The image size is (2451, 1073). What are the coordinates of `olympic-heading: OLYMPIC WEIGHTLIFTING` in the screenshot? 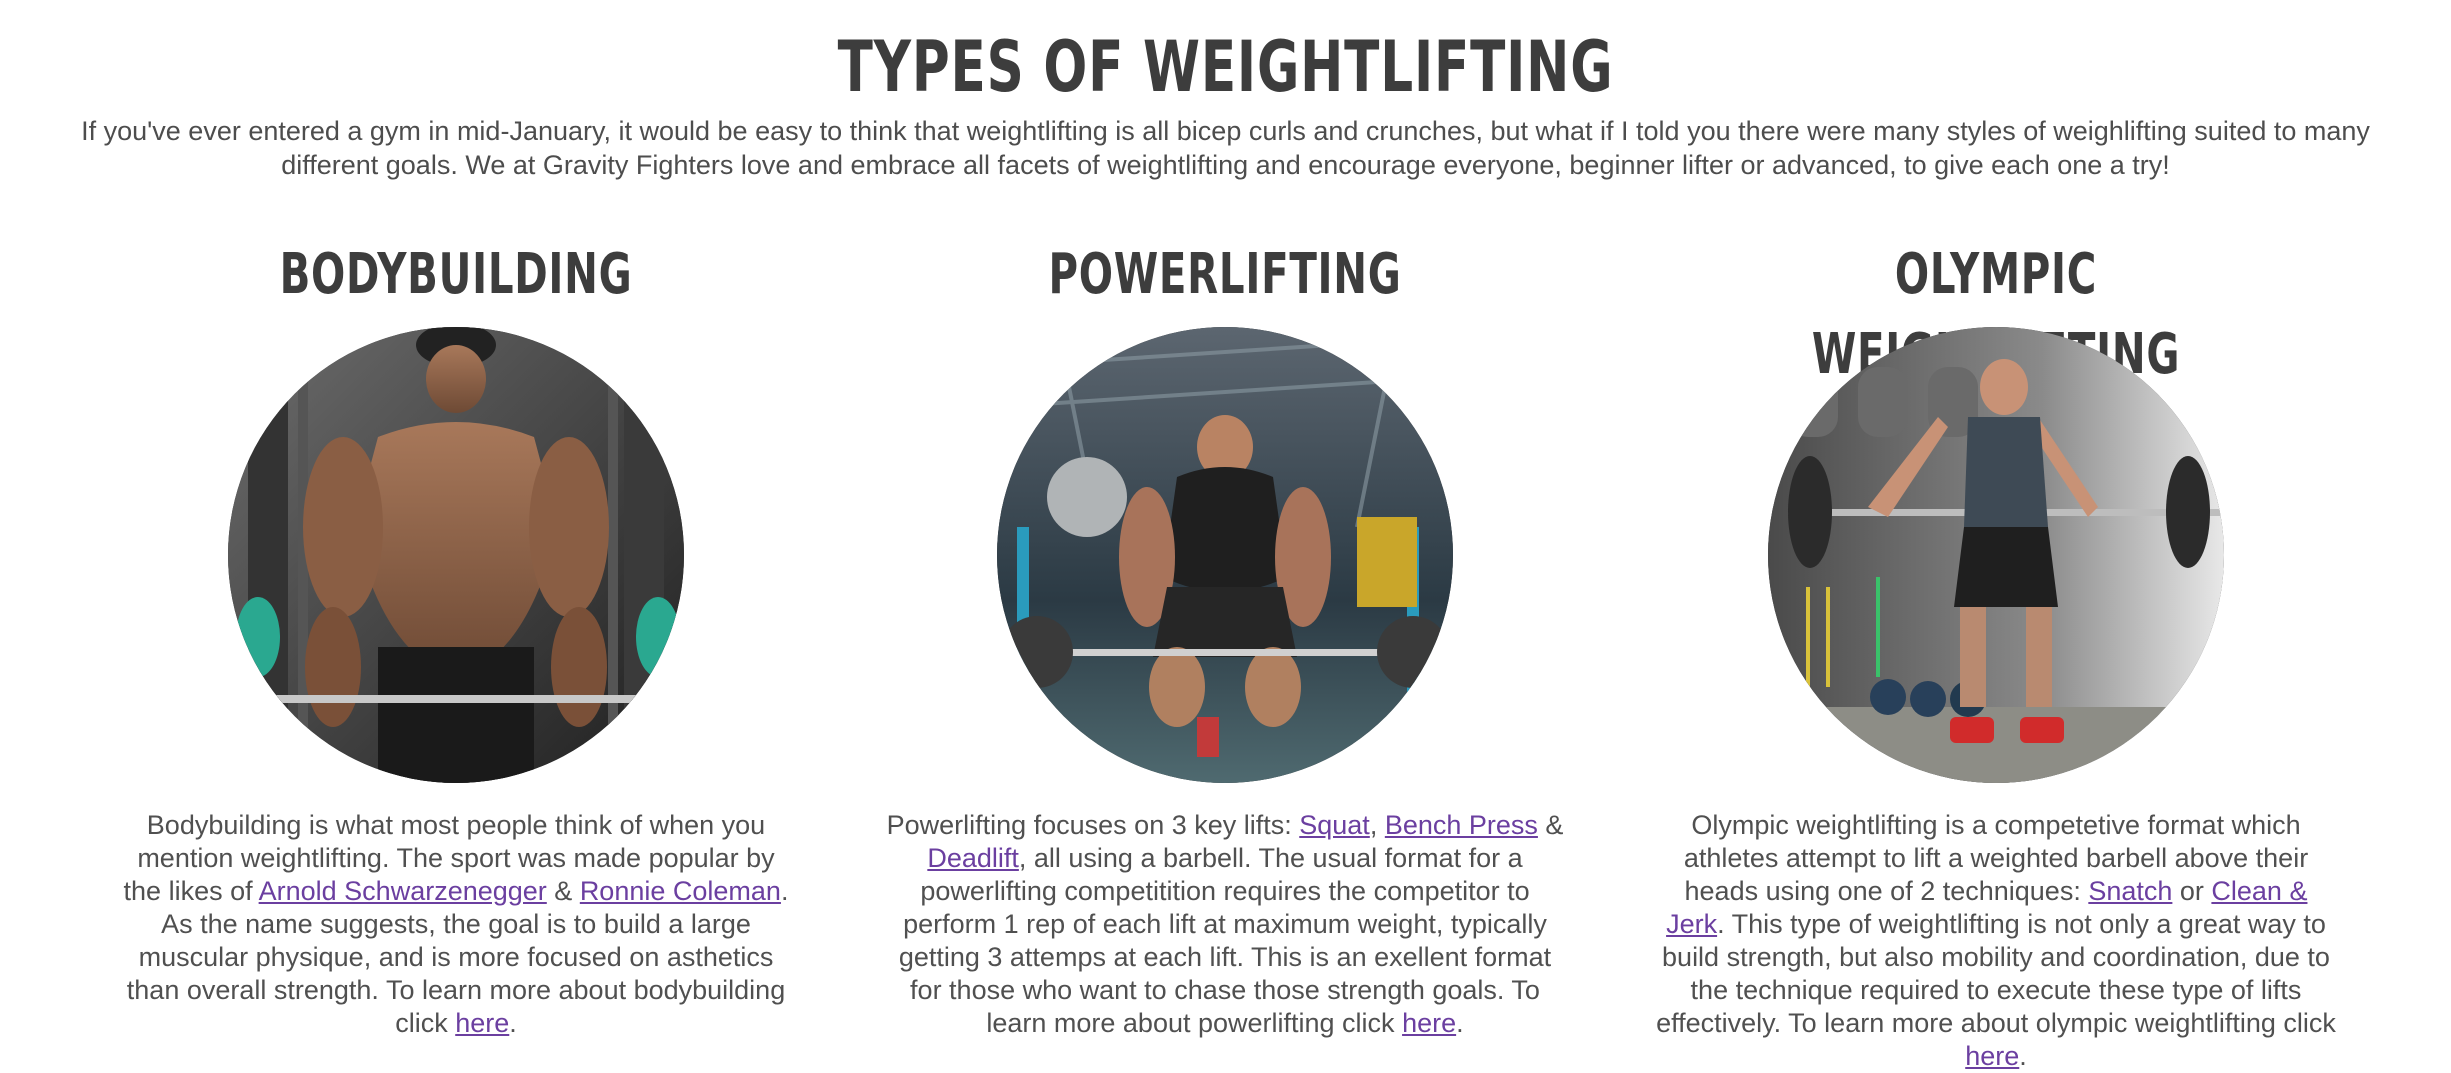 It's located at (1996, 314).